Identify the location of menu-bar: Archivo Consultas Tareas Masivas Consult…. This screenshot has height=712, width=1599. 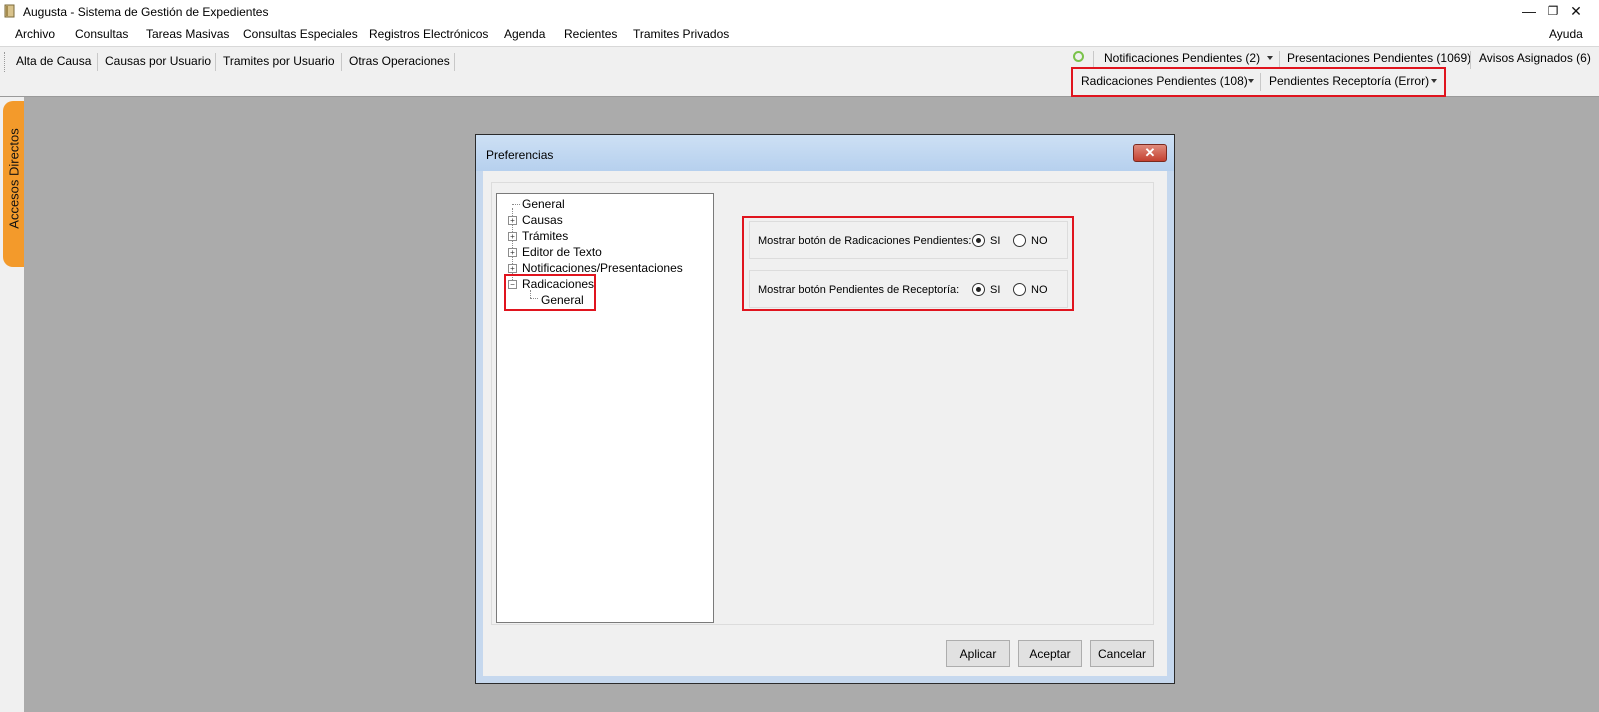
(799, 35).